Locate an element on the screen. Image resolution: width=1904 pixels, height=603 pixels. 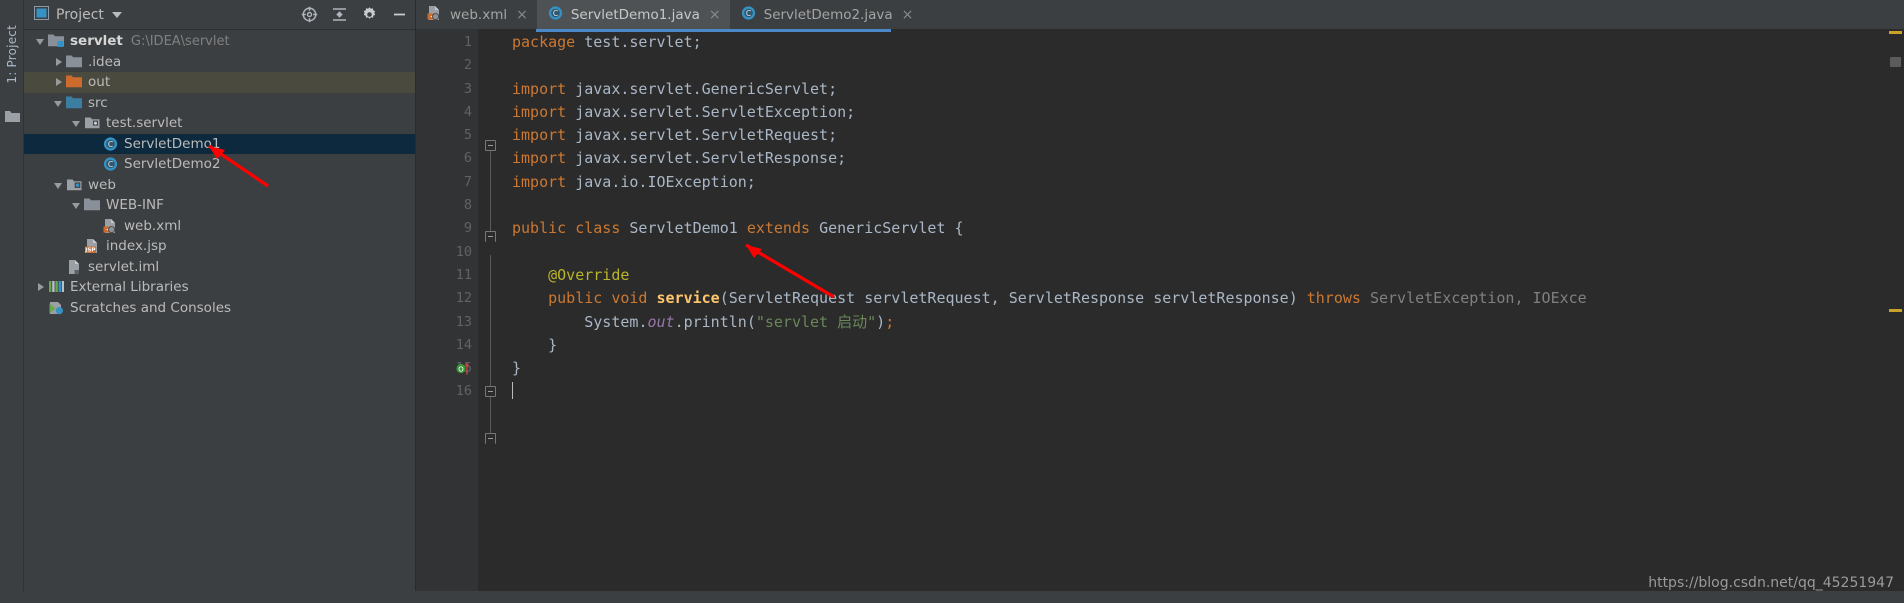
tree-row-scratches-and-consoles: Scratches and Consoles is located at coordinates (219, 308).